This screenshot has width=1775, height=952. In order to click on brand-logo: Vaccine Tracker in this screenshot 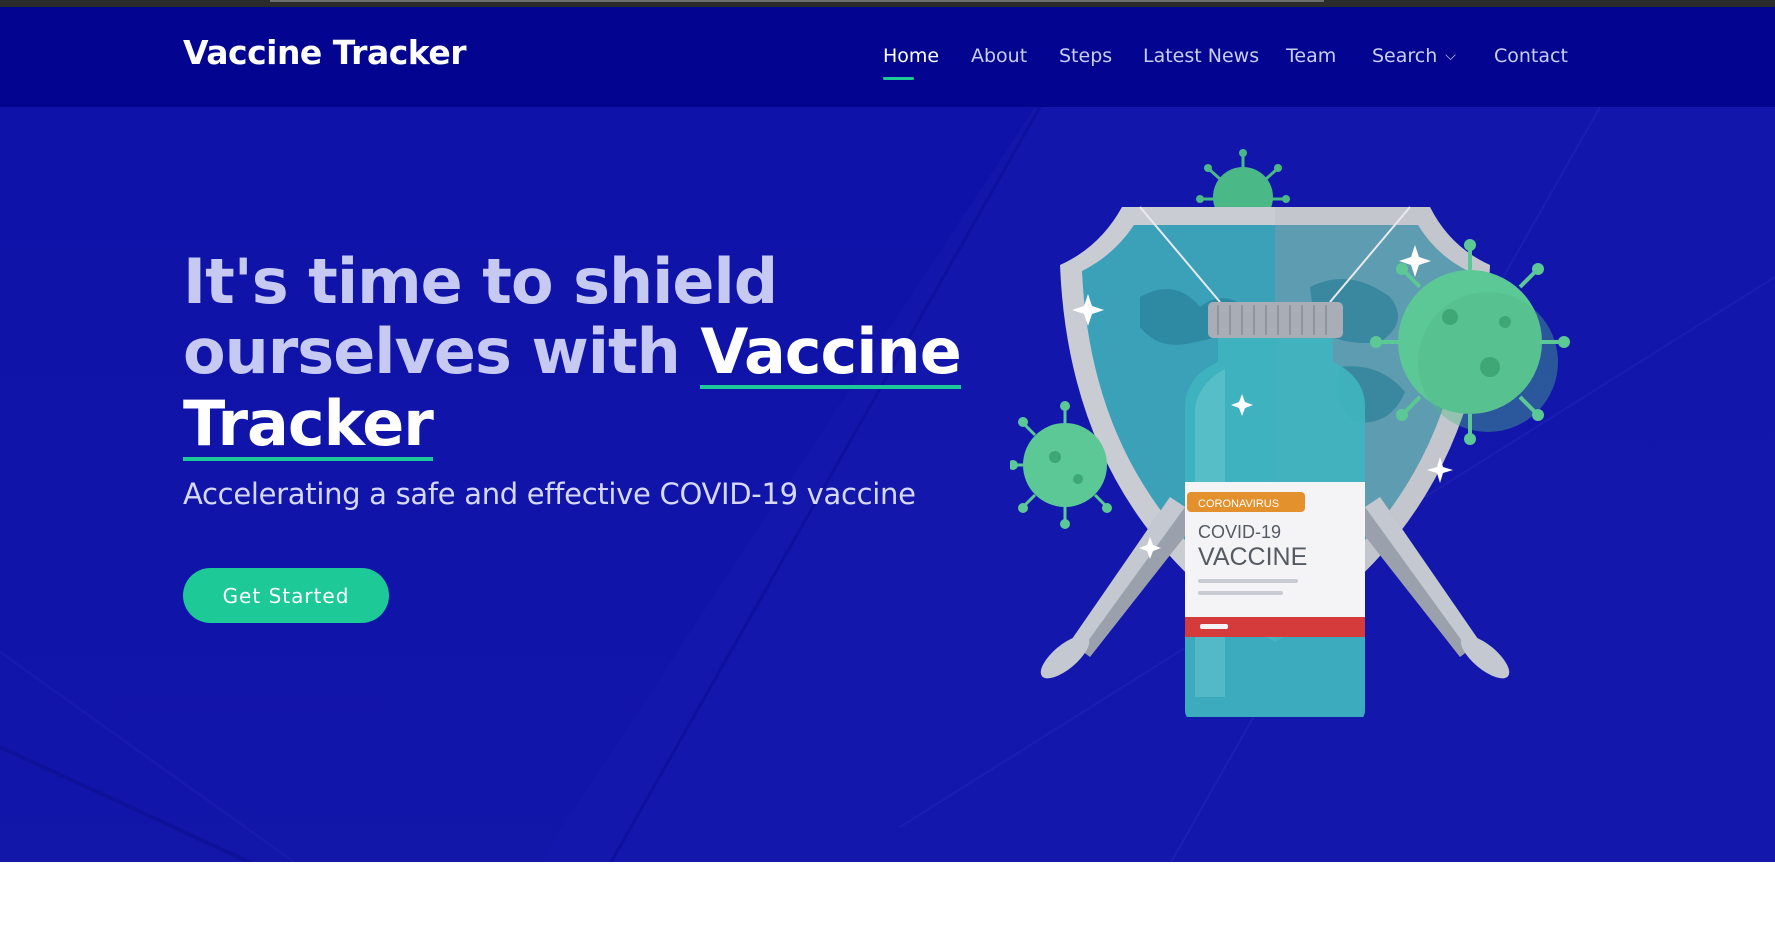, I will do `click(325, 52)`.